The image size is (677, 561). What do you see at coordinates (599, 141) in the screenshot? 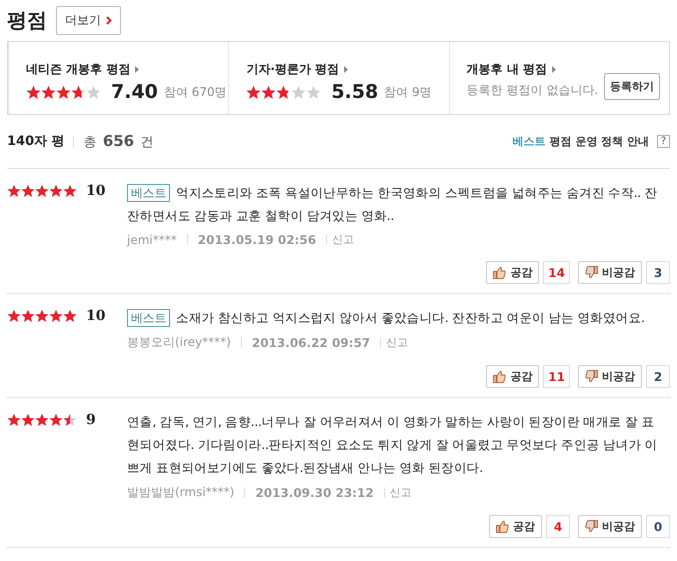
I see `policy-link: 평점 운영 정책 안내` at bounding box center [599, 141].